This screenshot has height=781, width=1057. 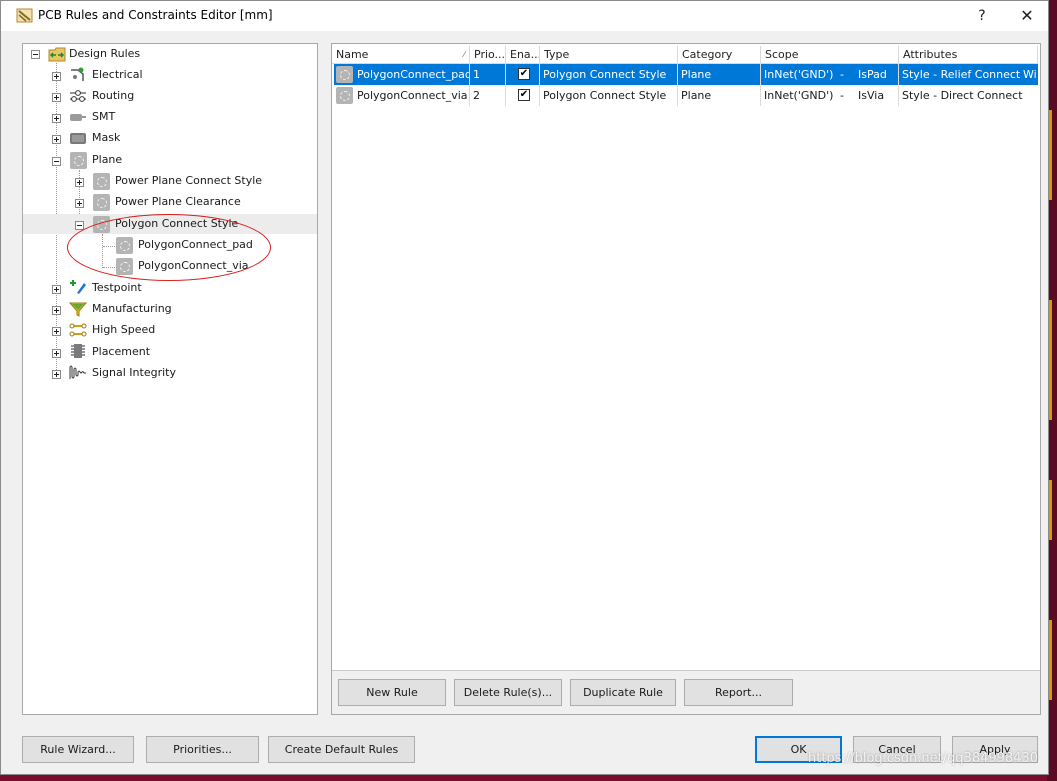 What do you see at coordinates (78, 330) in the screenshot?
I see `high-speed-icon` at bounding box center [78, 330].